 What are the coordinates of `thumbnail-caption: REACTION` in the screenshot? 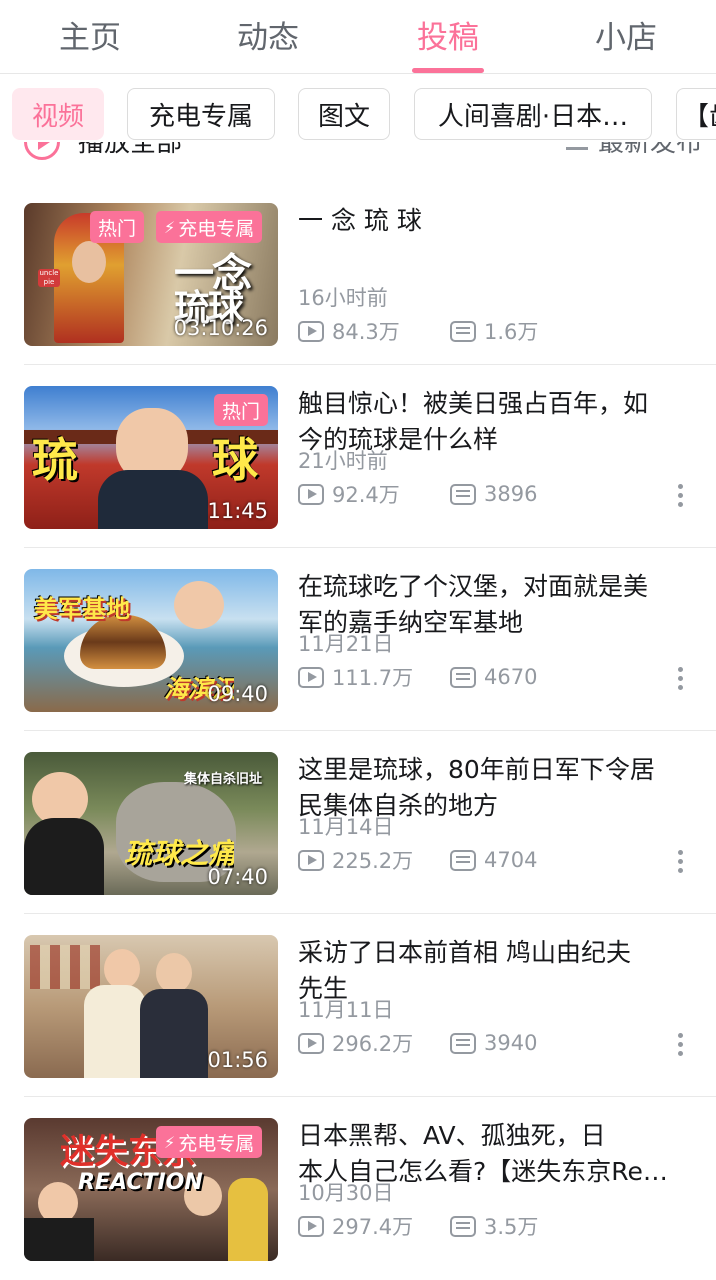 It's located at (140, 1182).